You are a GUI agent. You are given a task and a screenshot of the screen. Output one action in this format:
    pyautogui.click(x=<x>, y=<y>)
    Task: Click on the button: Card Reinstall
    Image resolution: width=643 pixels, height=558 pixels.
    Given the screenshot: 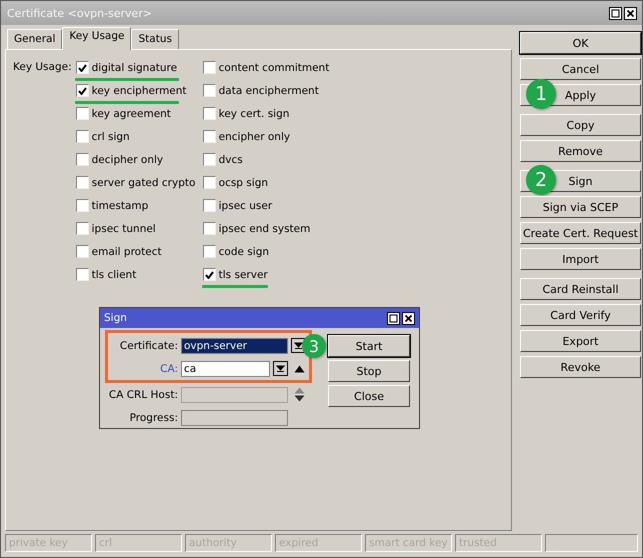 What is the action you would take?
    pyautogui.click(x=580, y=289)
    